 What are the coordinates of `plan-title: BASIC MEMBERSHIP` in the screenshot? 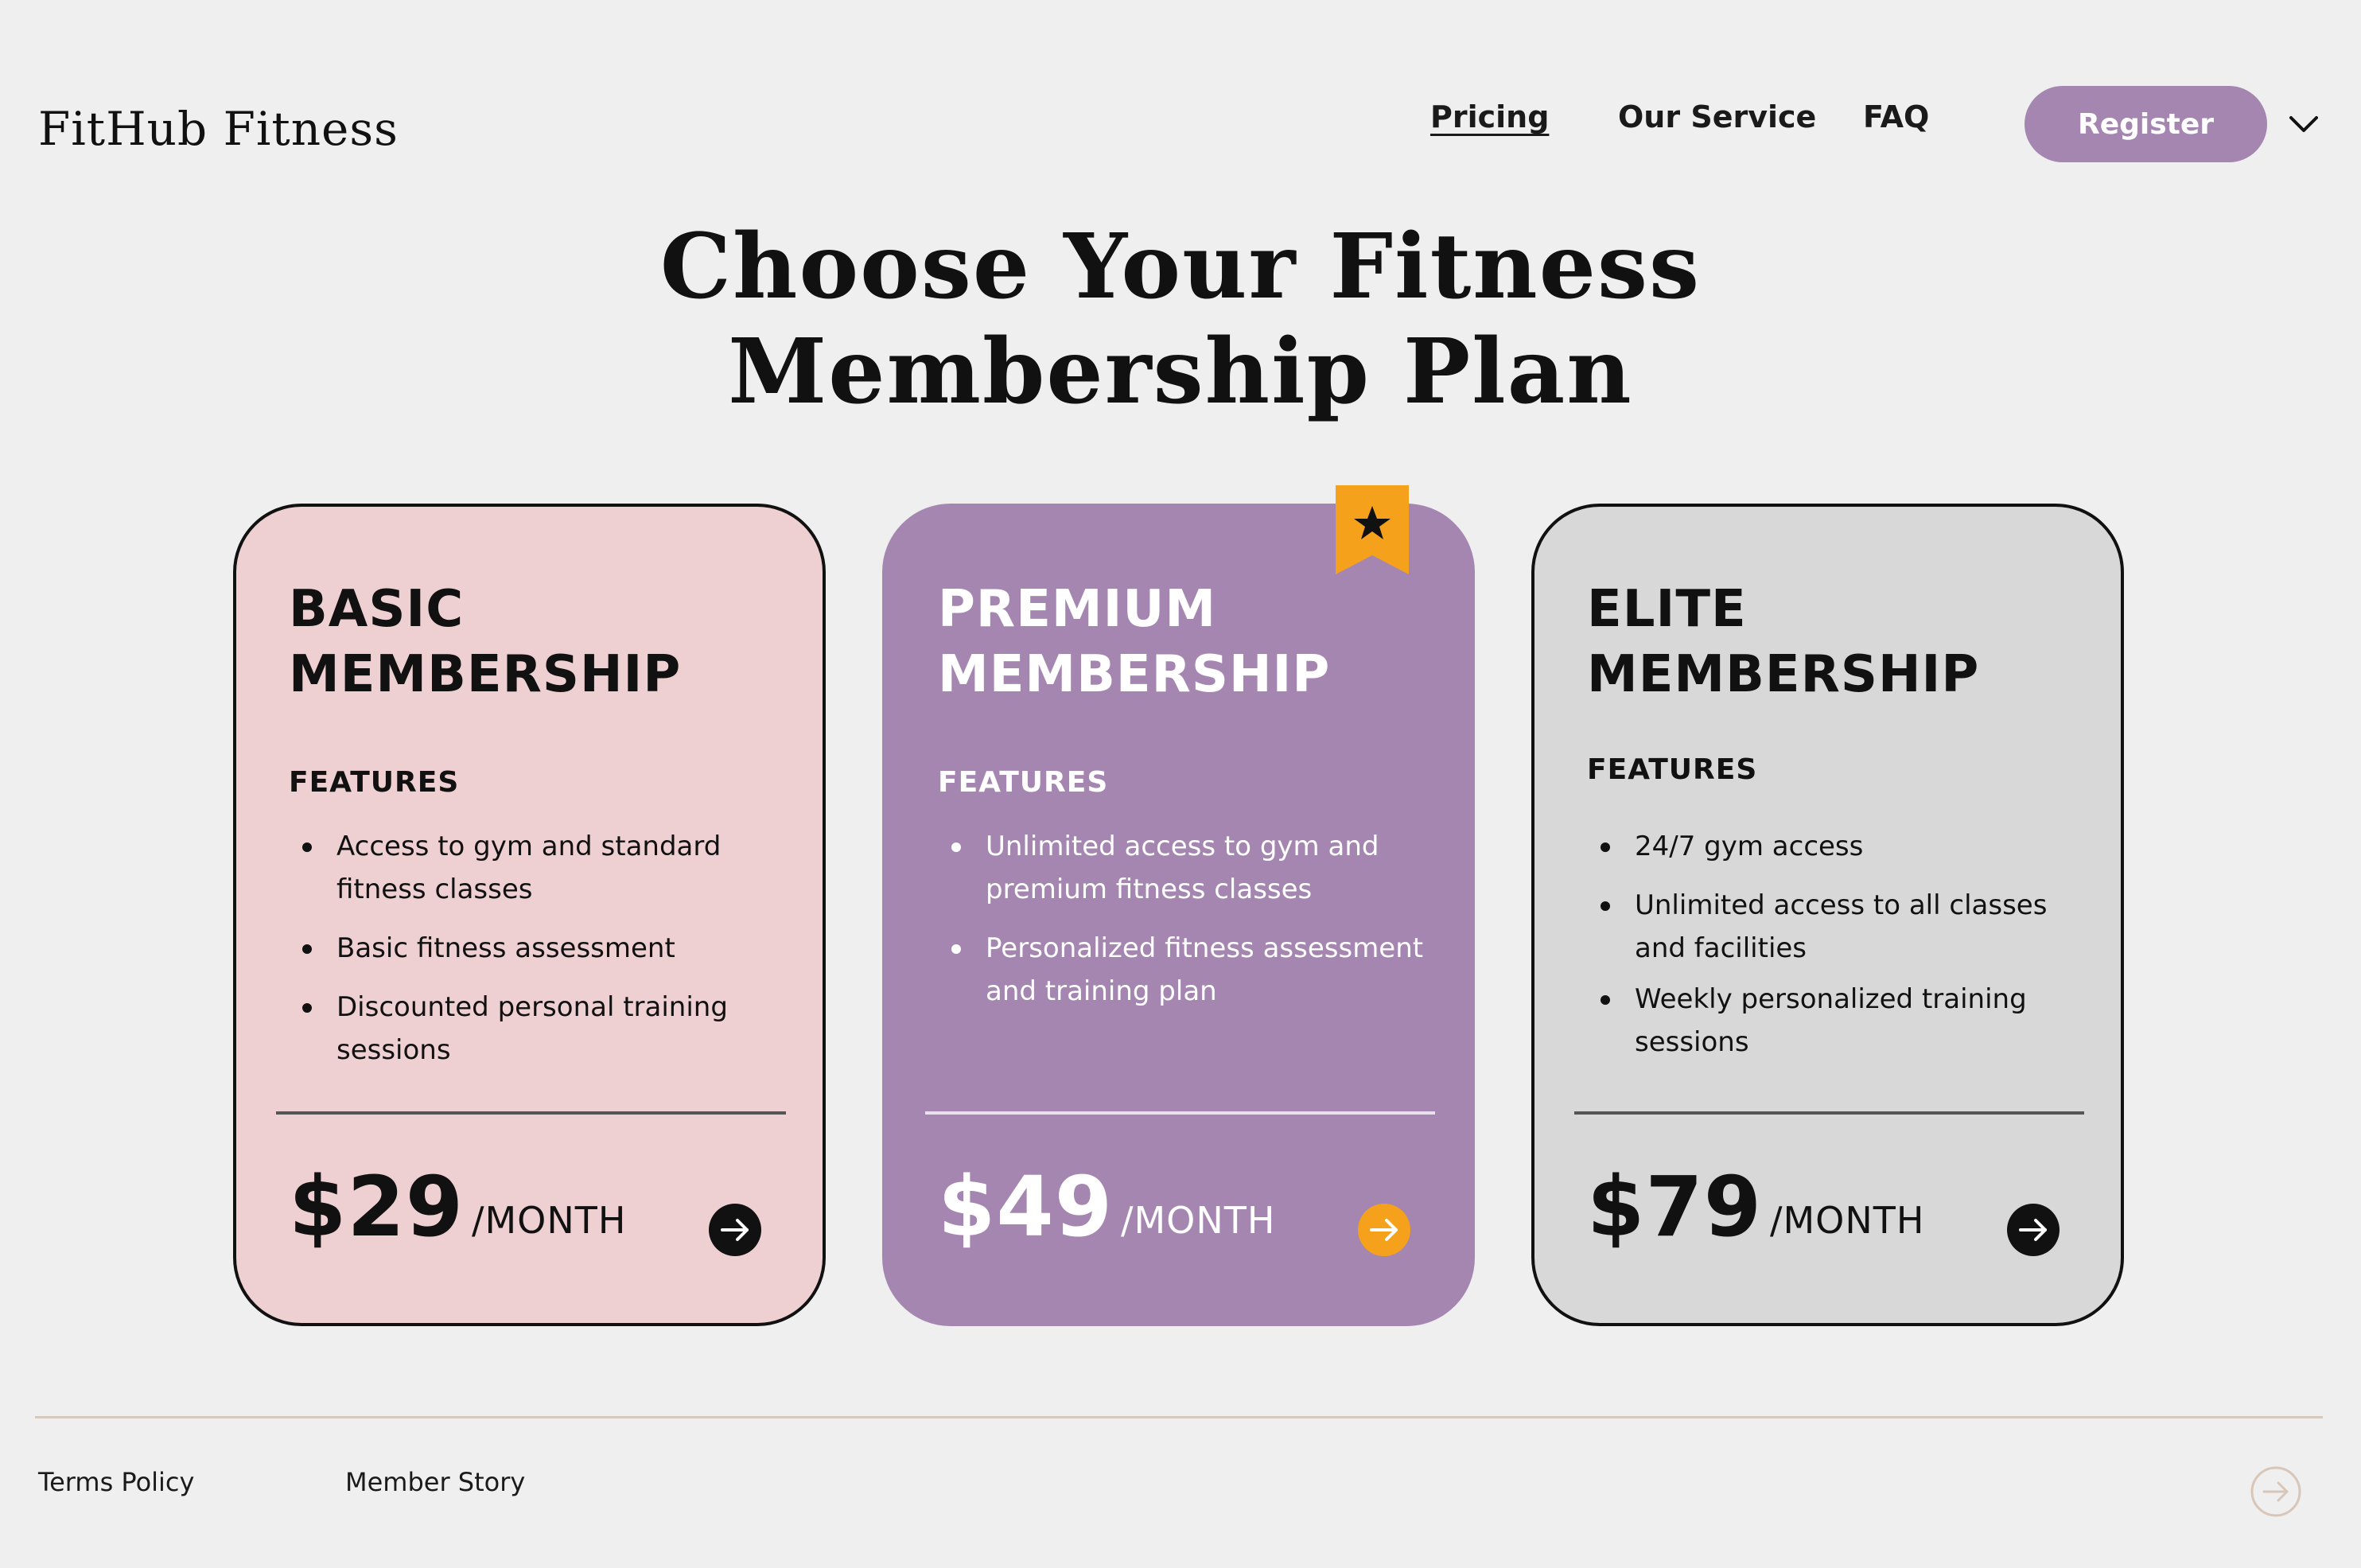 It's located at (535, 642).